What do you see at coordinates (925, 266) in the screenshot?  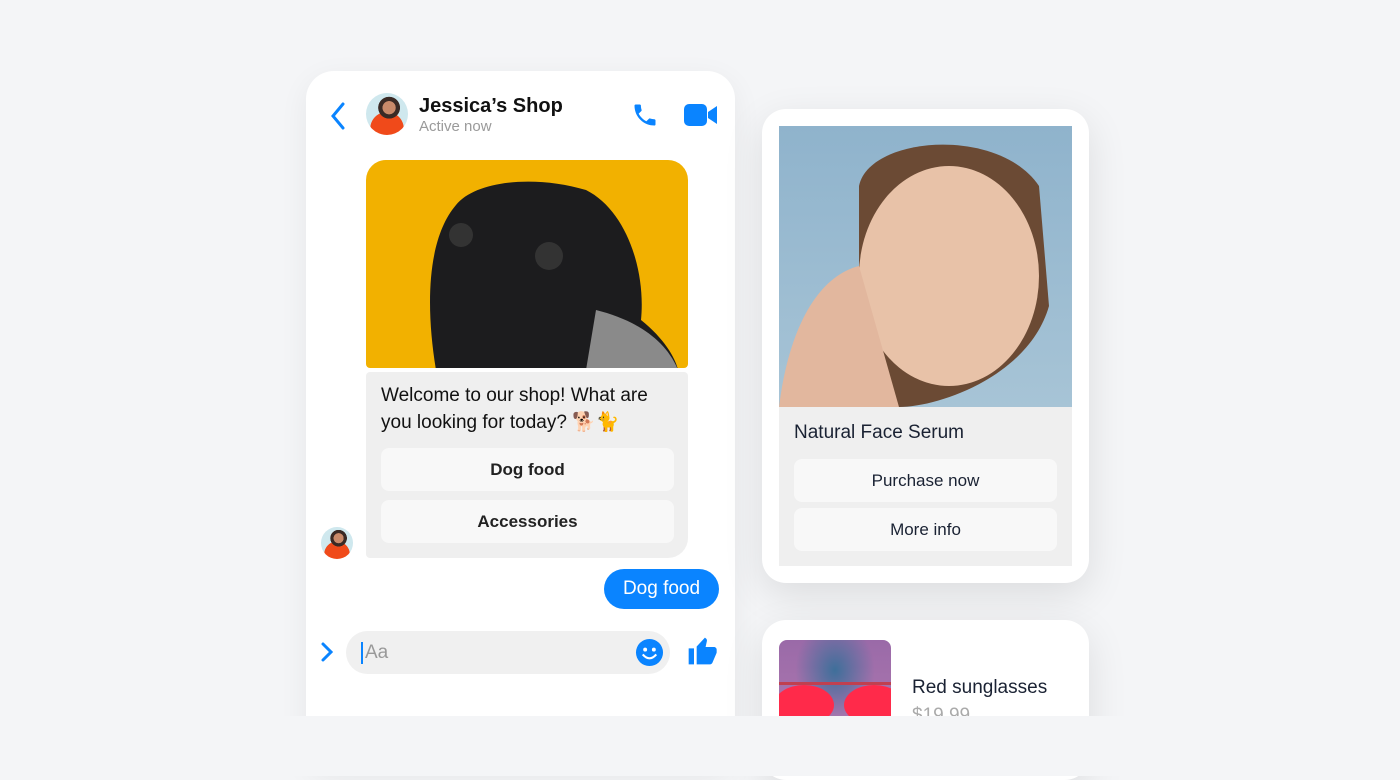 I see `face-serum-image` at bounding box center [925, 266].